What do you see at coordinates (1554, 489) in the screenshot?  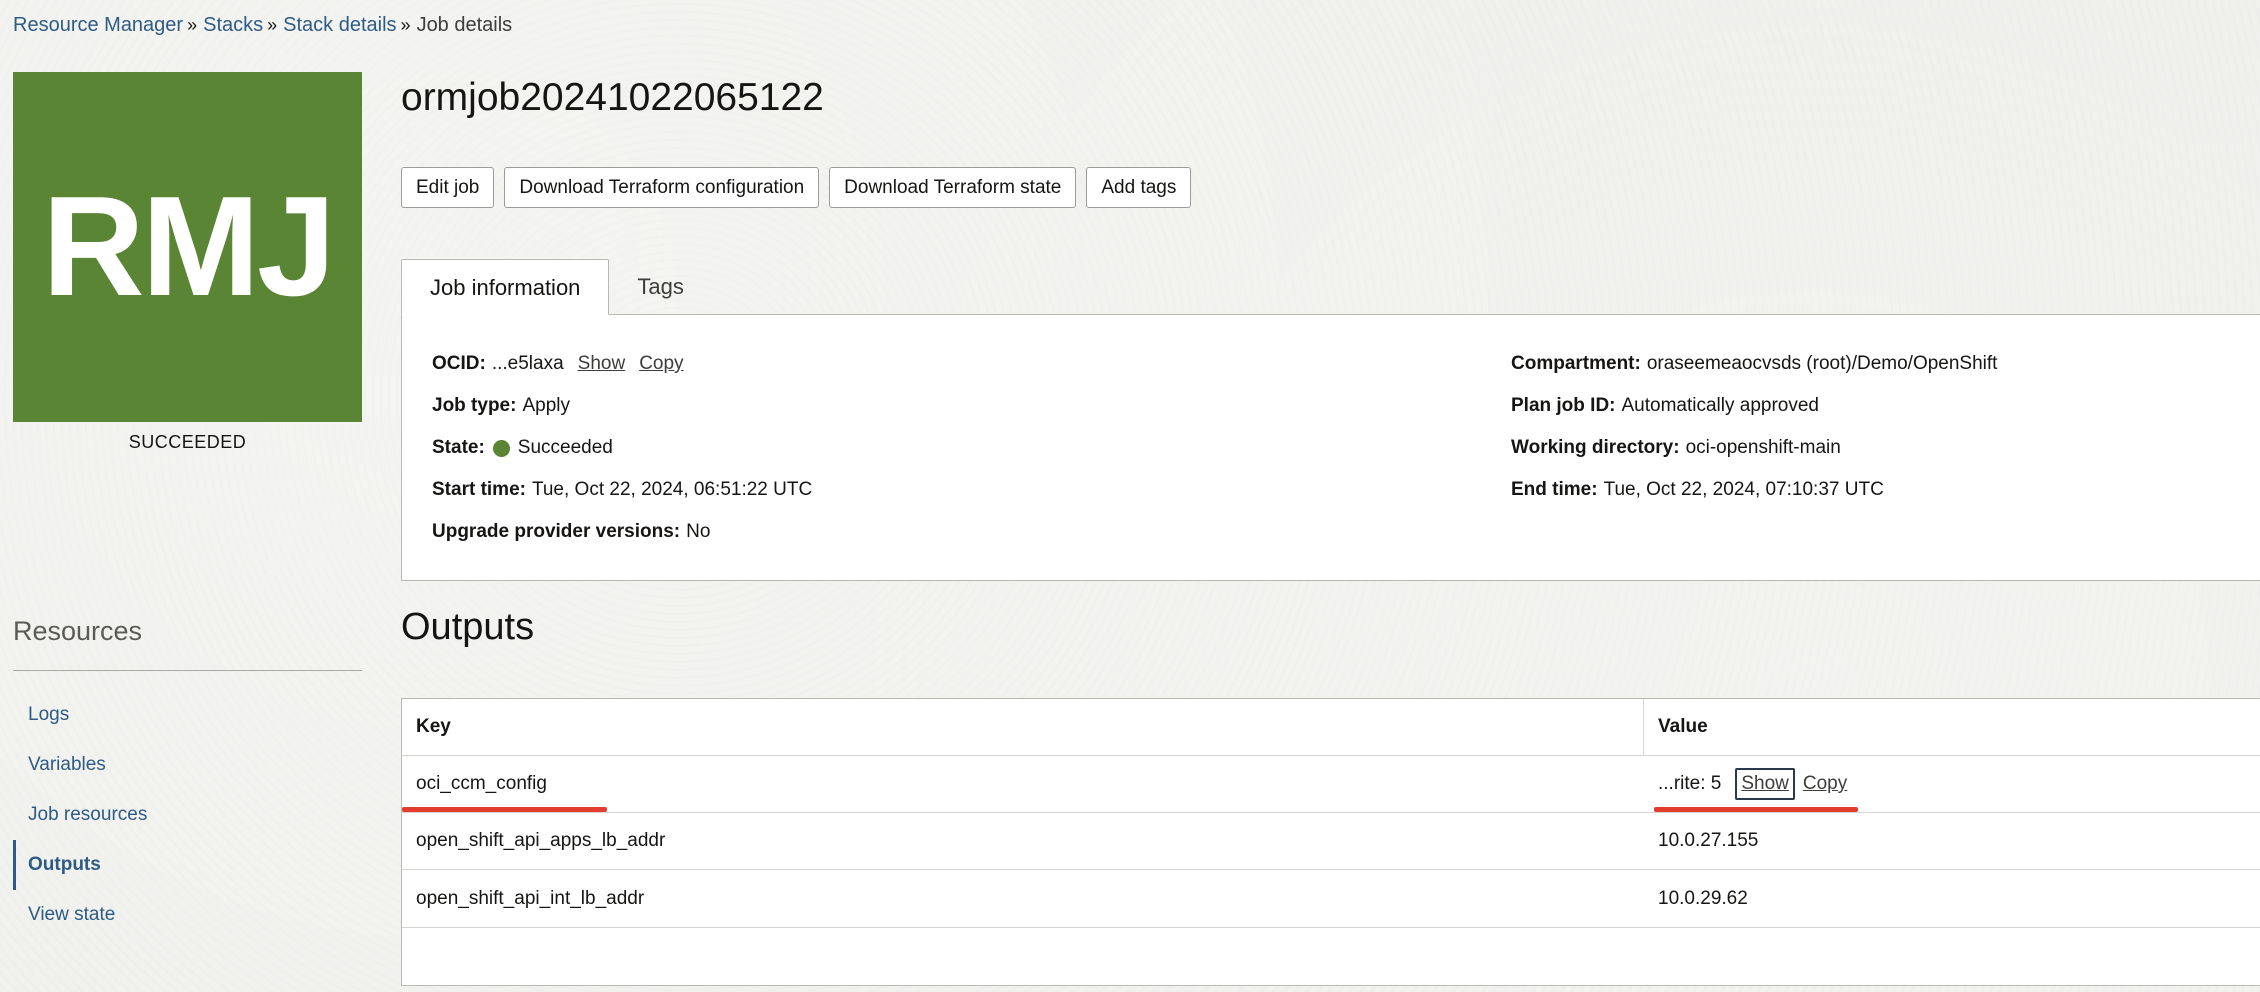 I see `end-time-label: End time:` at bounding box center [1554, 489].